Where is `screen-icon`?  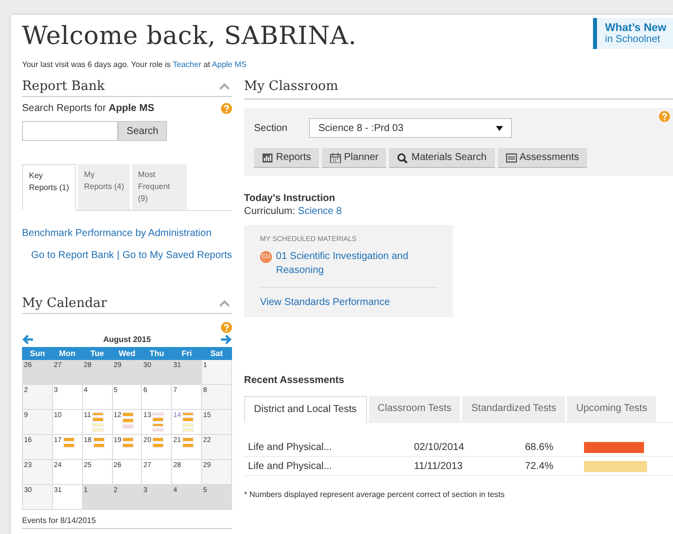 screen-icon is located at coordinates (511, 157).